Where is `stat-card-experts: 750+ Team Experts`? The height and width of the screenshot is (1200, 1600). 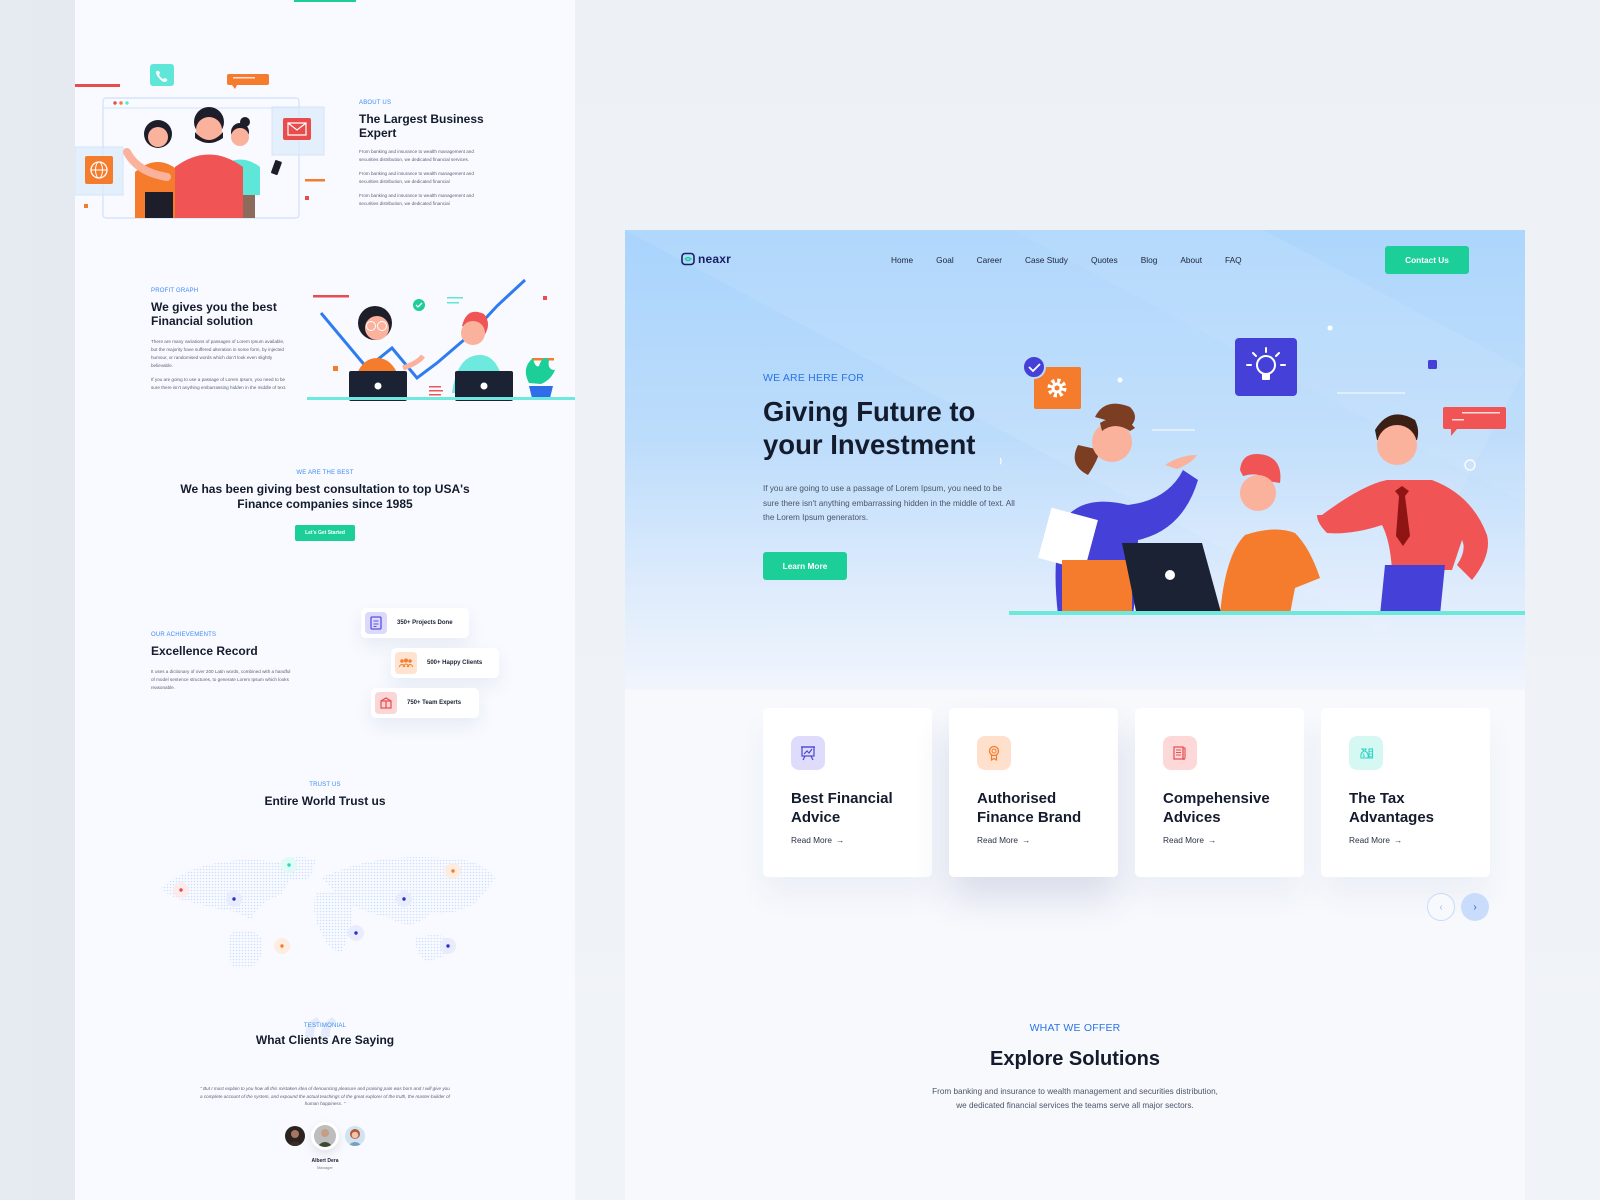
stat-card-experts: 750+ Team Experts is located at coordinates (425, 703).